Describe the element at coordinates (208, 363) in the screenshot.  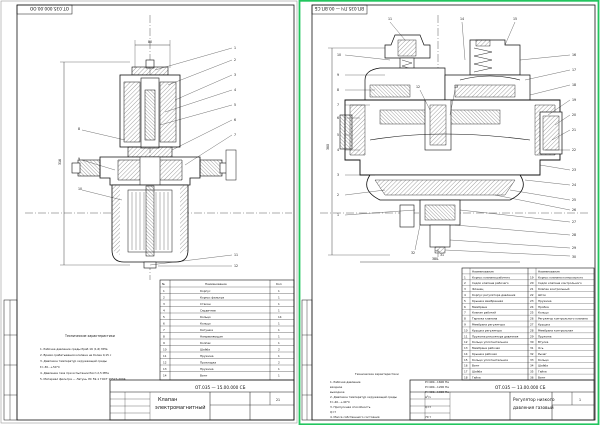
I see `spec-row-name: Прокладка` at that location.